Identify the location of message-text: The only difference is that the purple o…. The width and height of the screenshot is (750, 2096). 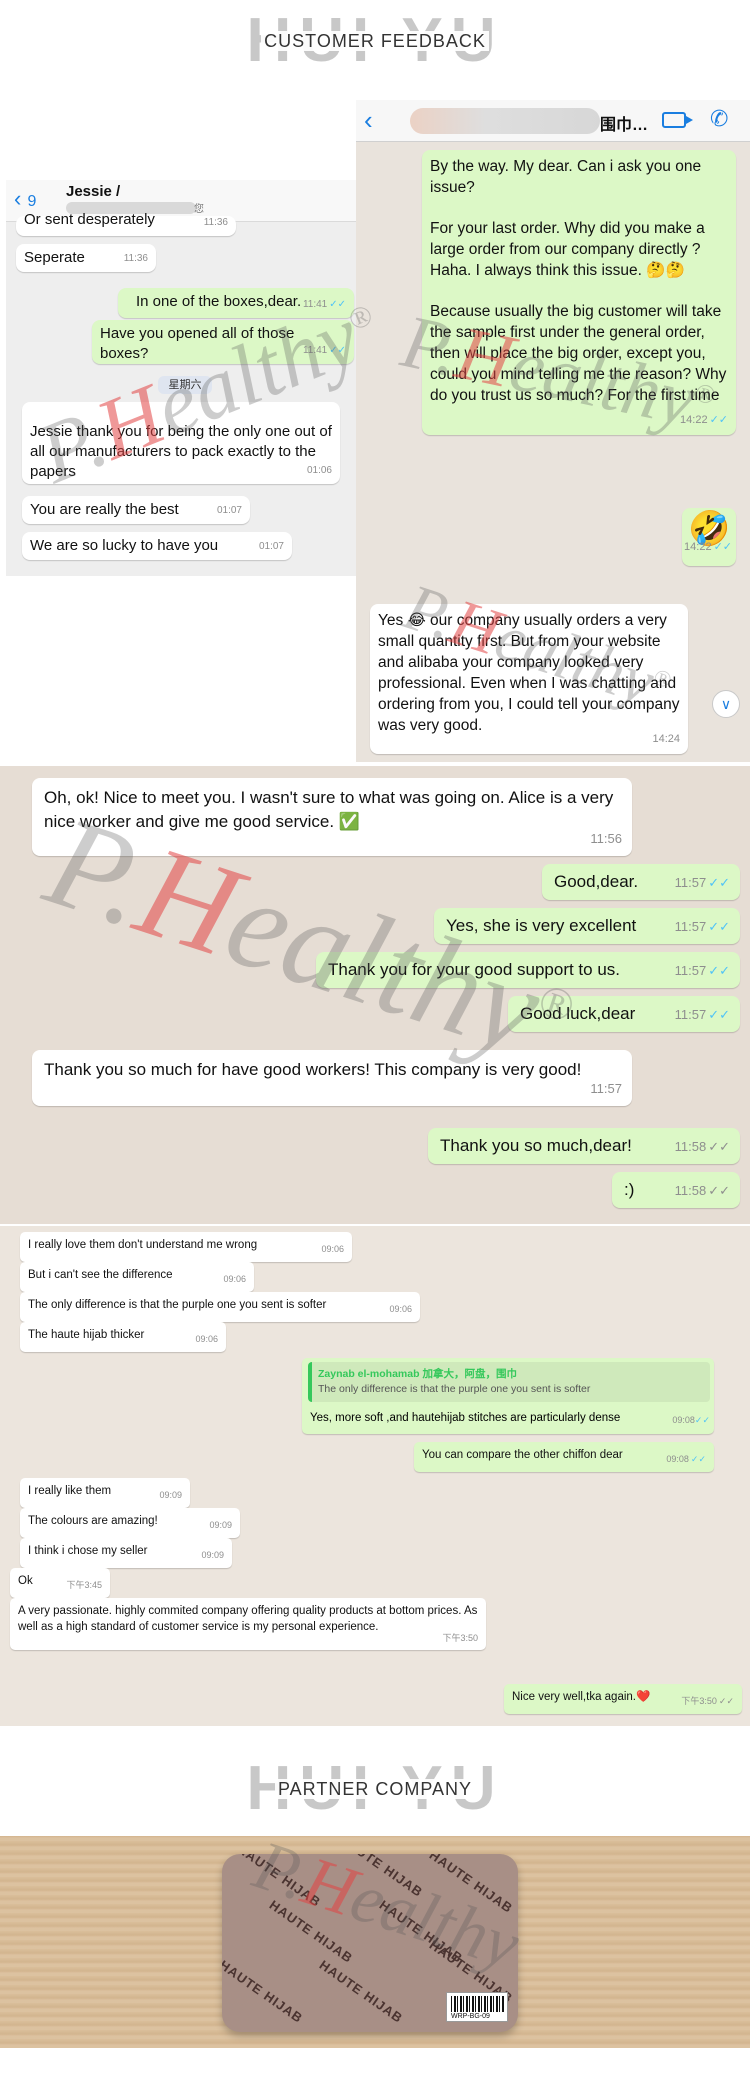
(177, 1305).